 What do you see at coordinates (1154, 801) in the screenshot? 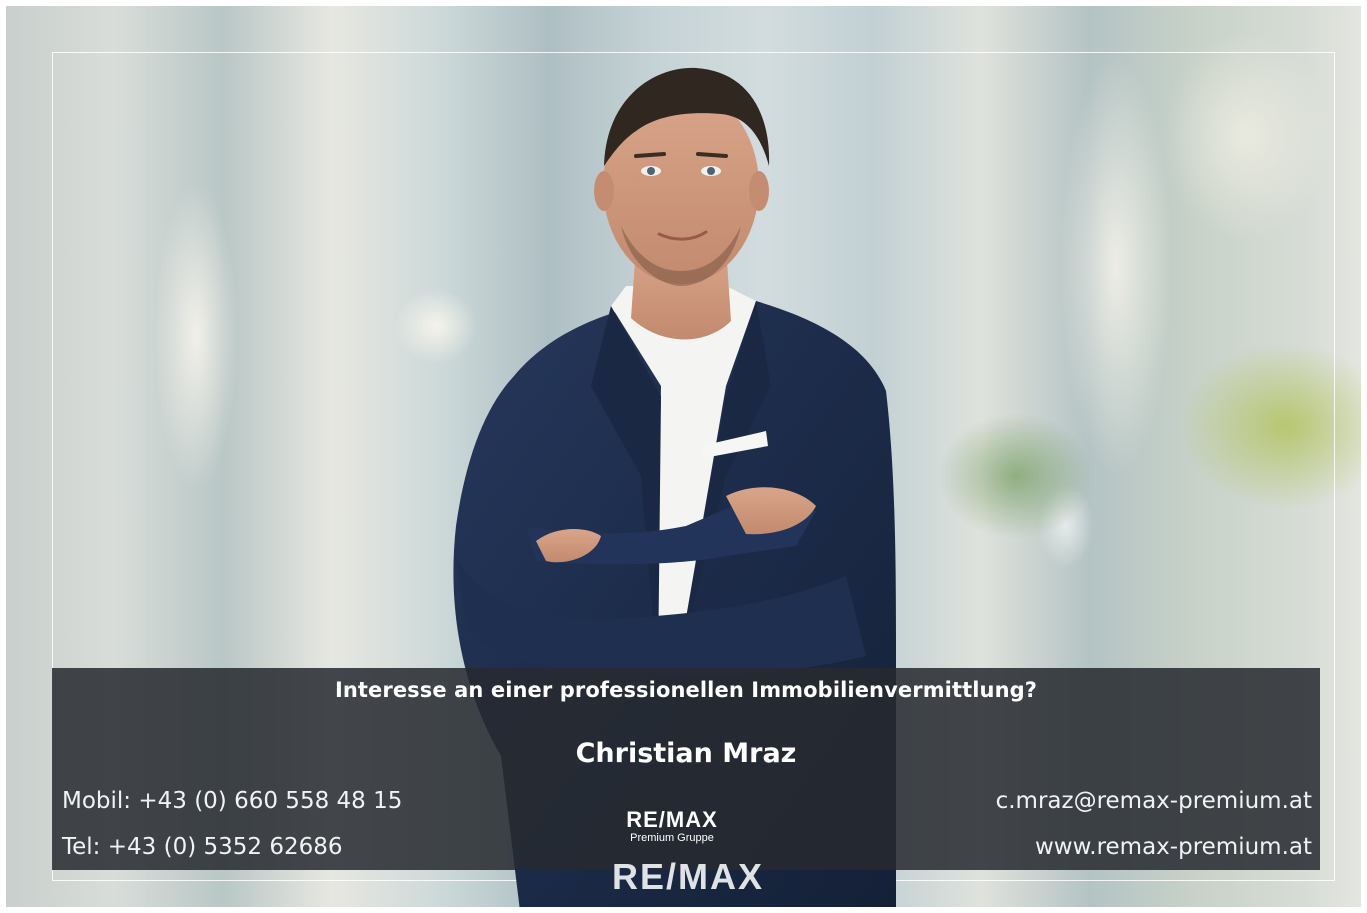
I see `email-link: c.mraz@remax-premium.at` at bounding box center [1154, 801].